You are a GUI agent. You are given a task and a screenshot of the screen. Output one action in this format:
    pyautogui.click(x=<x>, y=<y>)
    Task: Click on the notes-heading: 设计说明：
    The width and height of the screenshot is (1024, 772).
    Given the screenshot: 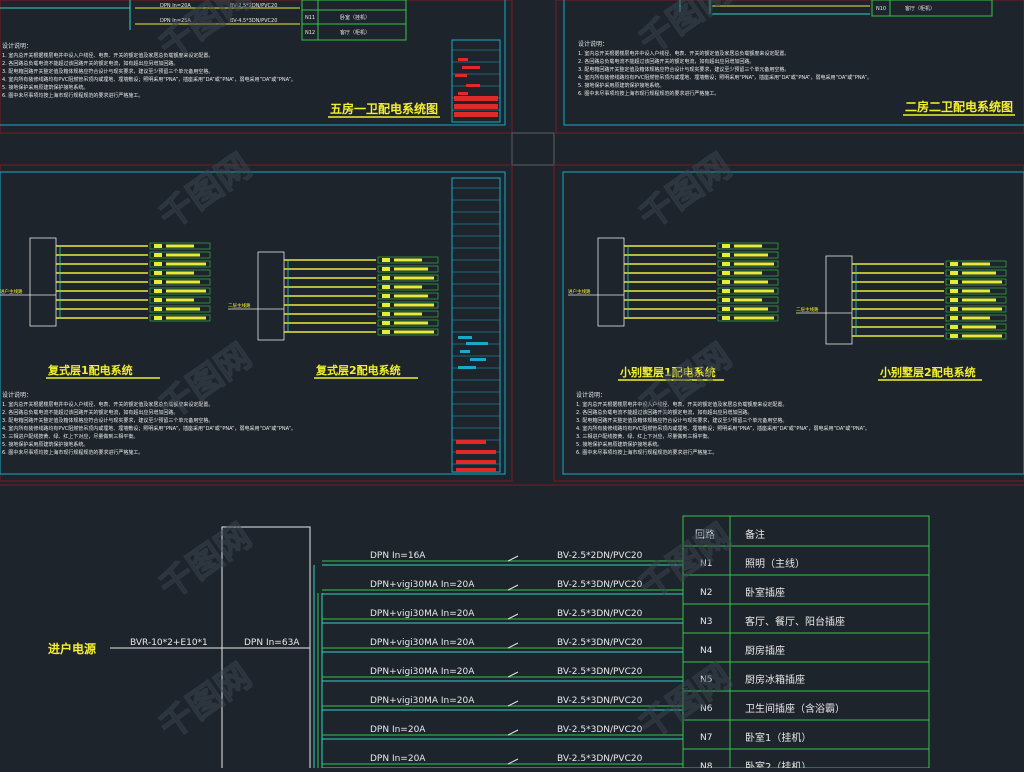 What is the action you would take?
    pyautogui.click(x=17, y=395)
    